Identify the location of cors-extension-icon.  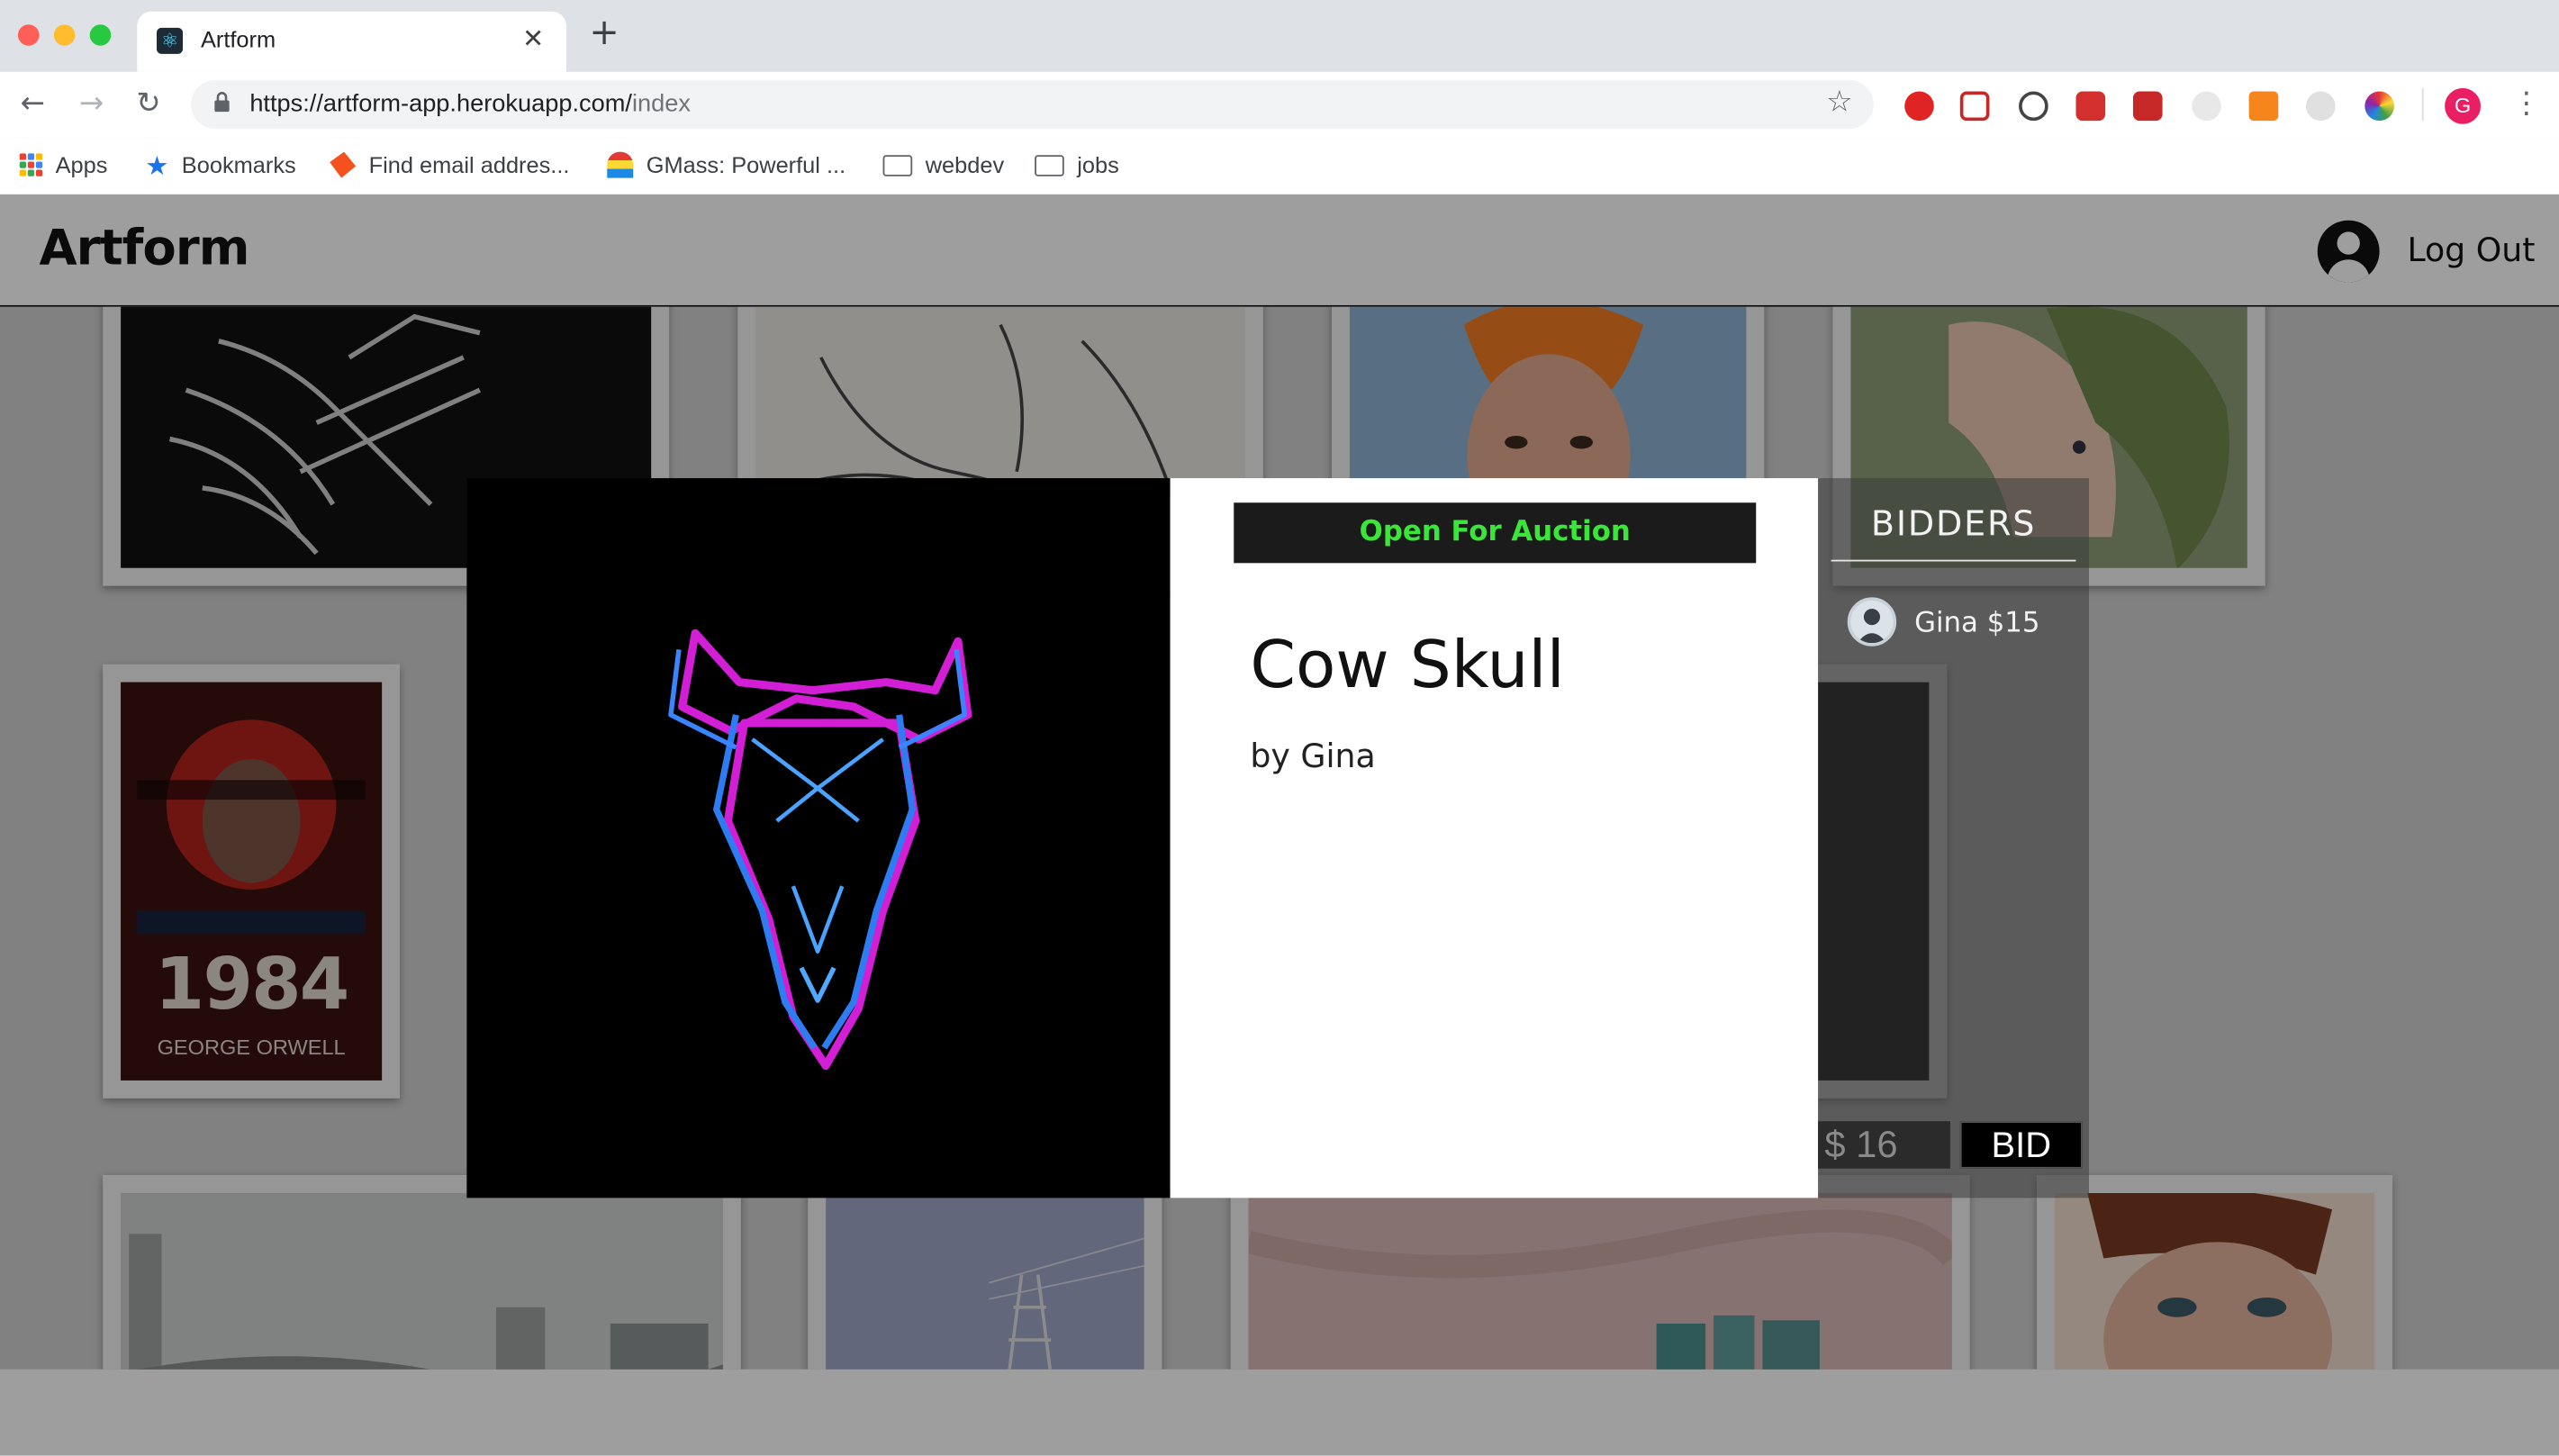
(2090, 106).